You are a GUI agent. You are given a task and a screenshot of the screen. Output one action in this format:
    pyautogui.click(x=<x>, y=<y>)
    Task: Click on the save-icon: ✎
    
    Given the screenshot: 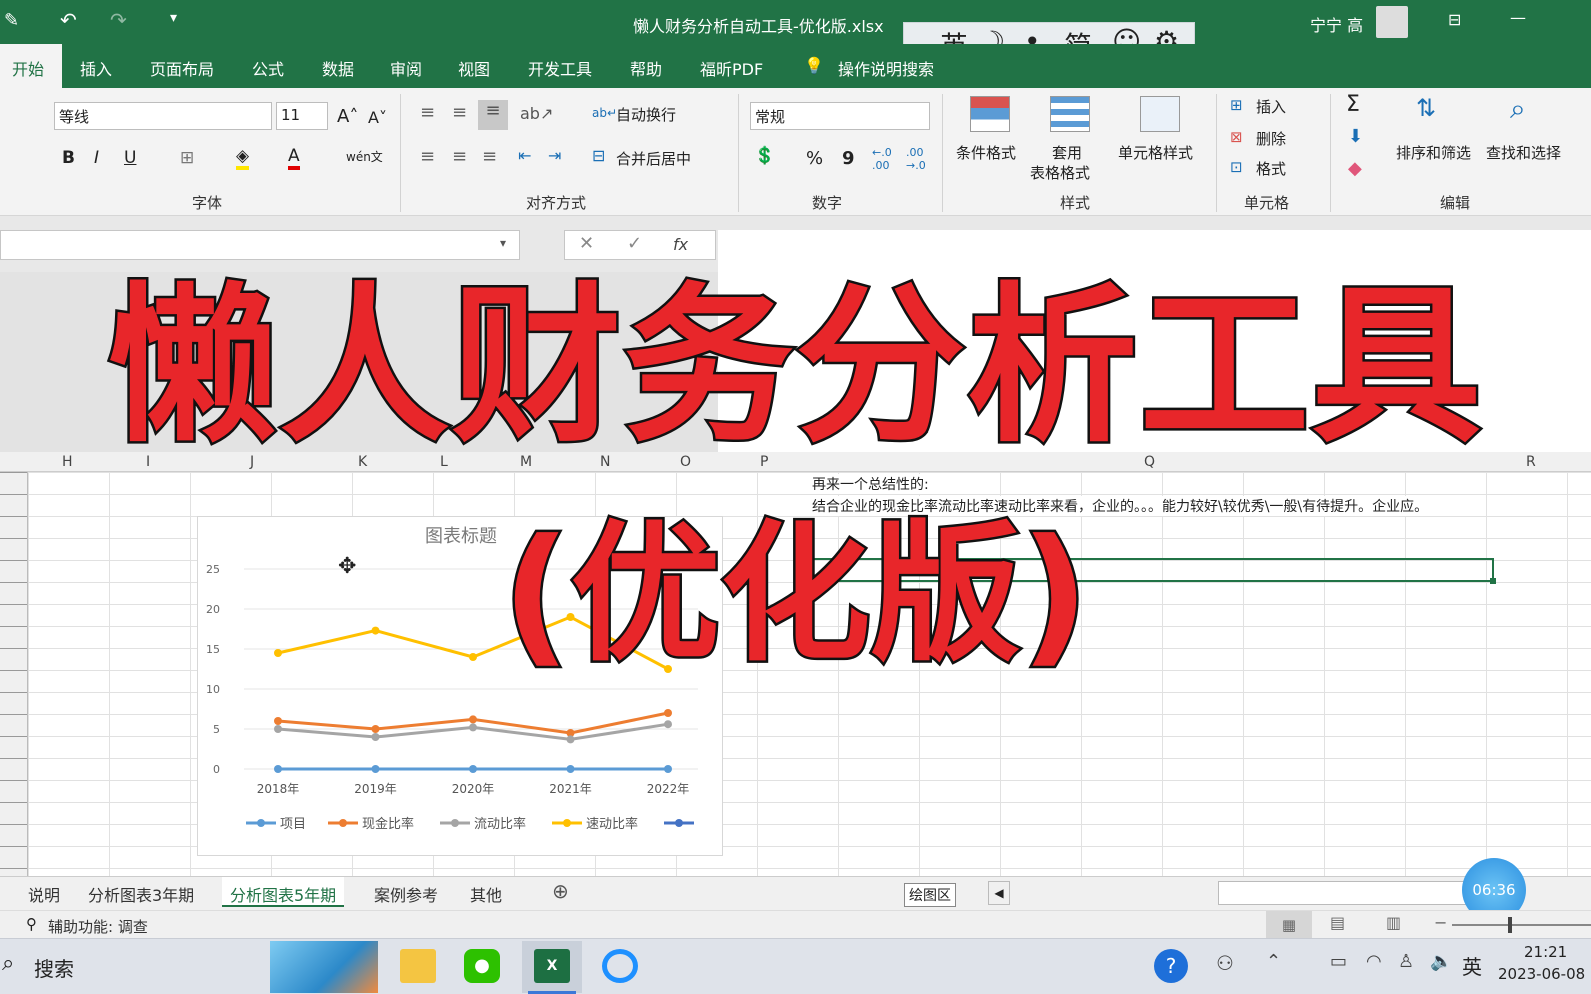 What is the action you would take?
    pyautogui.click(x=11, y=20)
    